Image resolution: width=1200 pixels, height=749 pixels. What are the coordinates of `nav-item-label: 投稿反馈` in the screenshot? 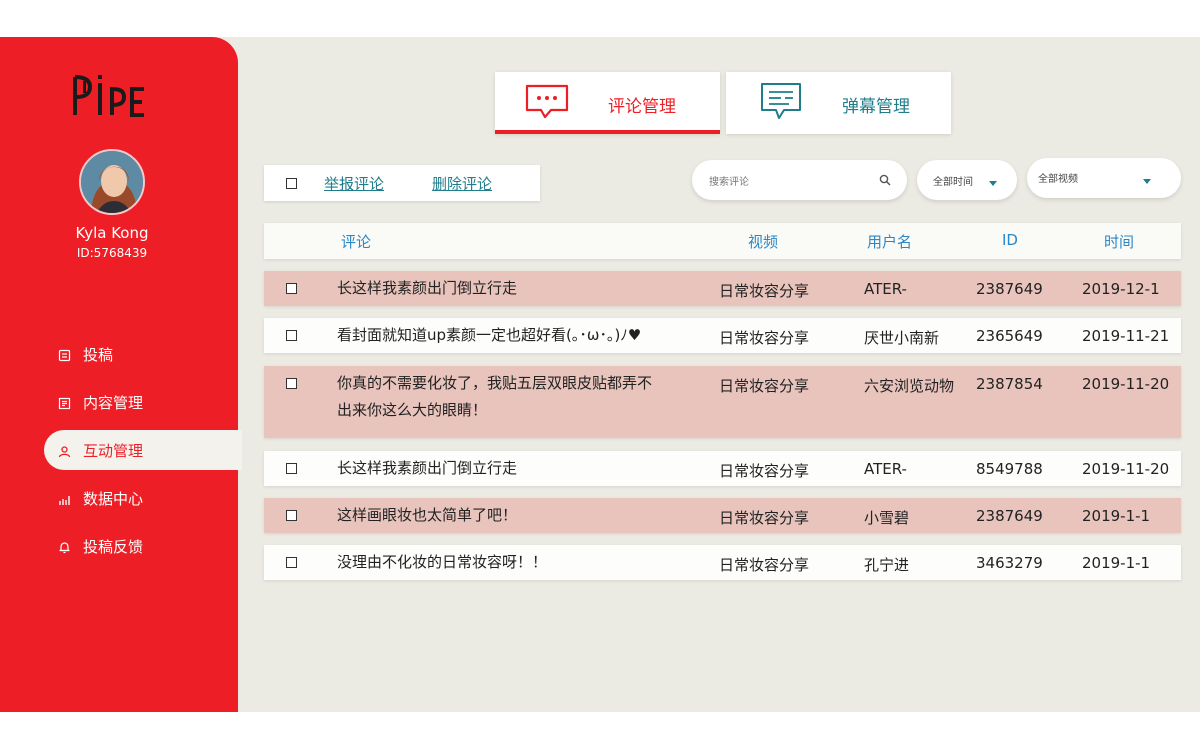 It's located at (113, 546).